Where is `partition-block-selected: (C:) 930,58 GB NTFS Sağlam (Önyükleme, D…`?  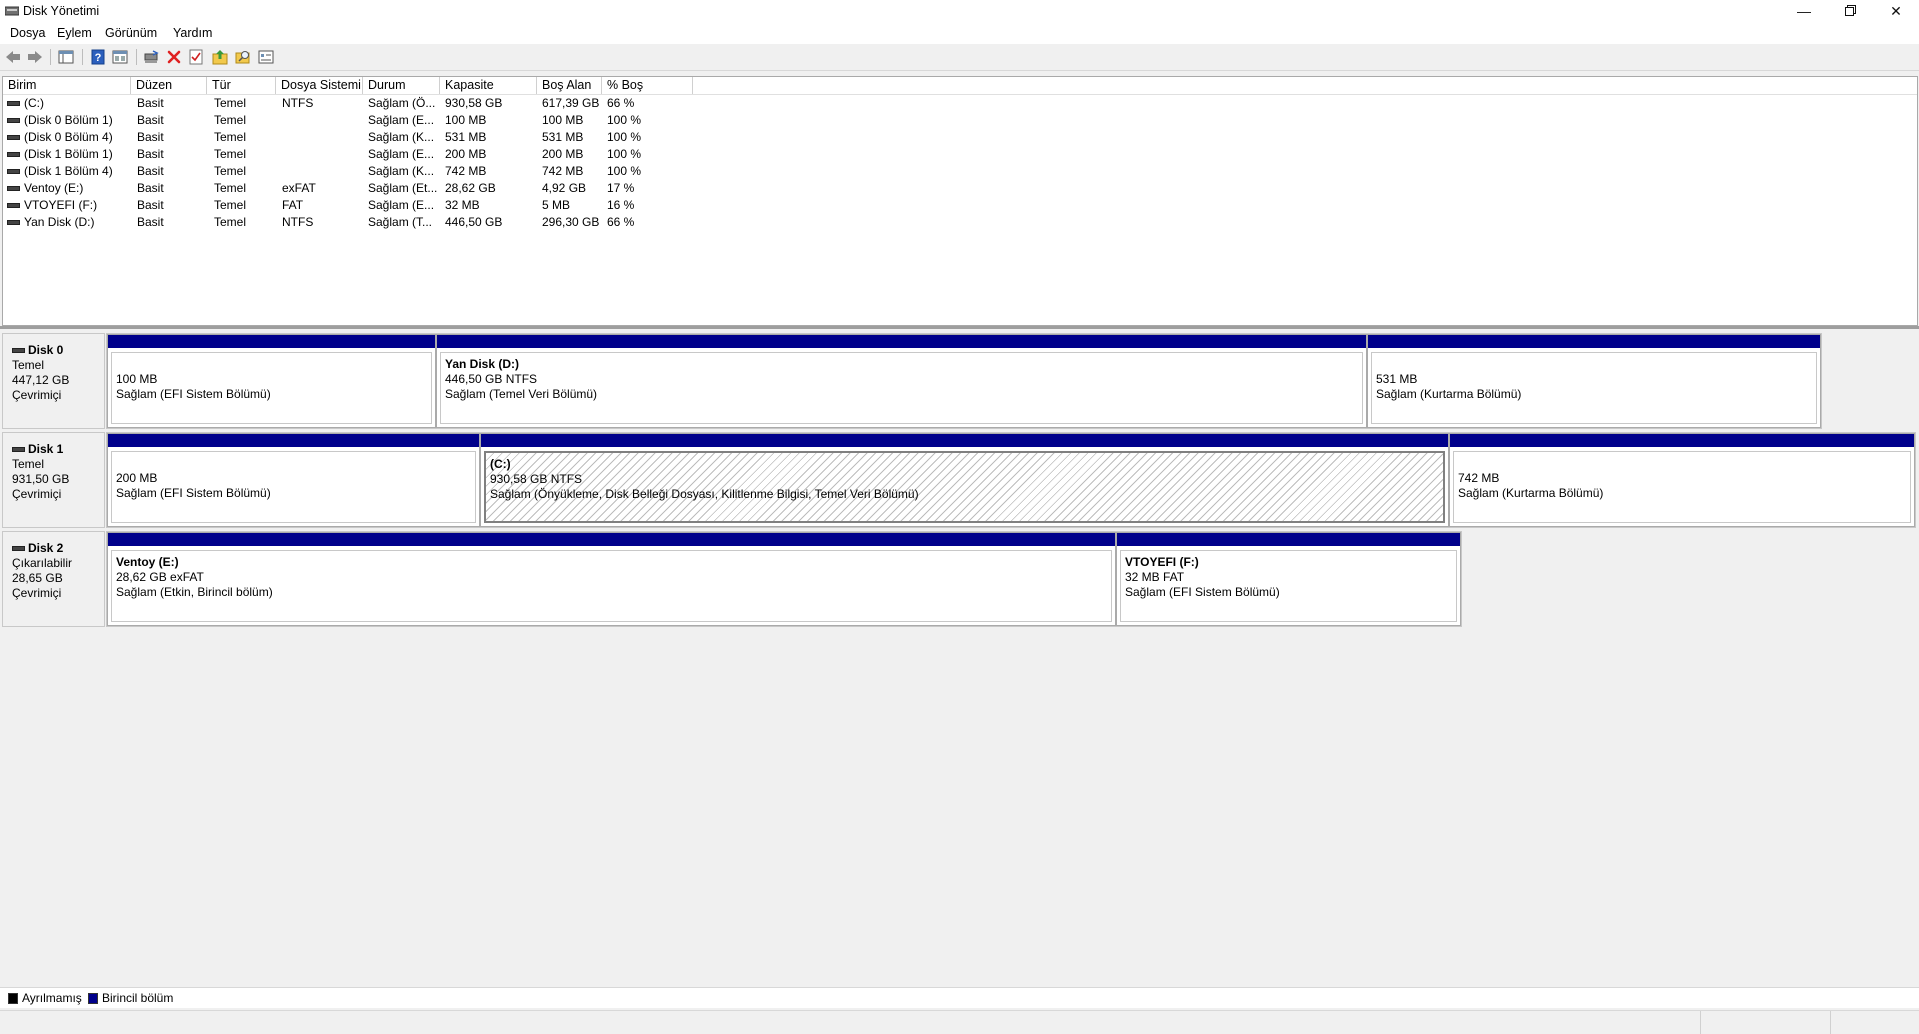
partition-block-selected: (C:) 930,58 GB NTFS Sağlam (Önyükleme, D… is located at coordinates (964, 480).